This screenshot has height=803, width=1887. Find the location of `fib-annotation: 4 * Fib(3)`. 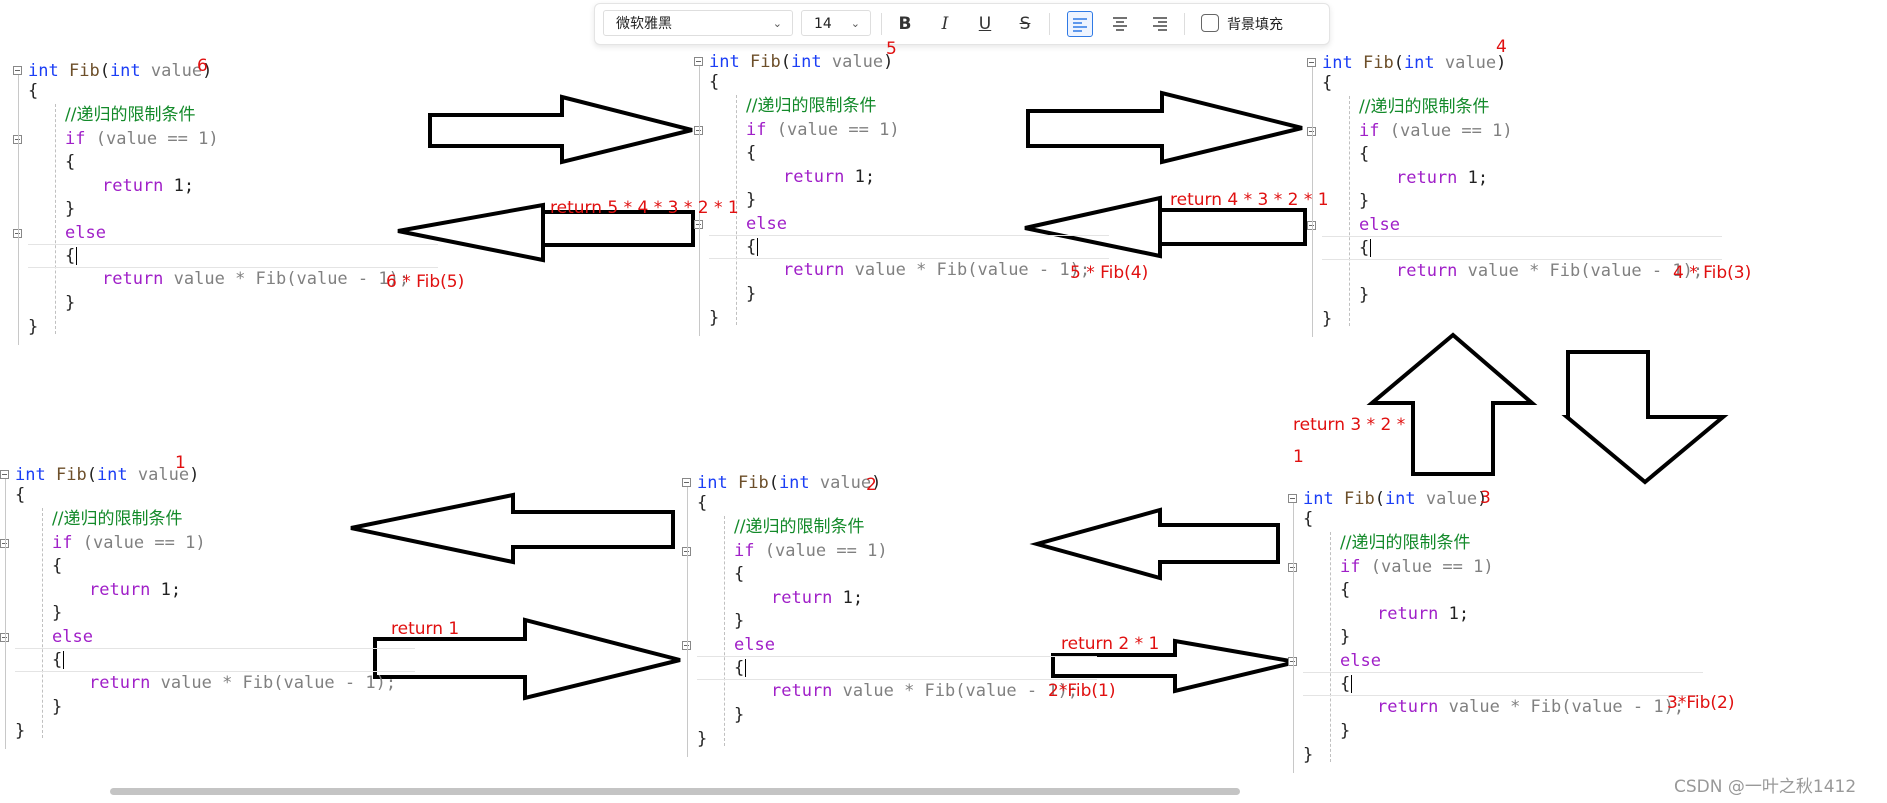

fib-annotation: 4 * Fib(3) is located at coordinates (1712, 273).